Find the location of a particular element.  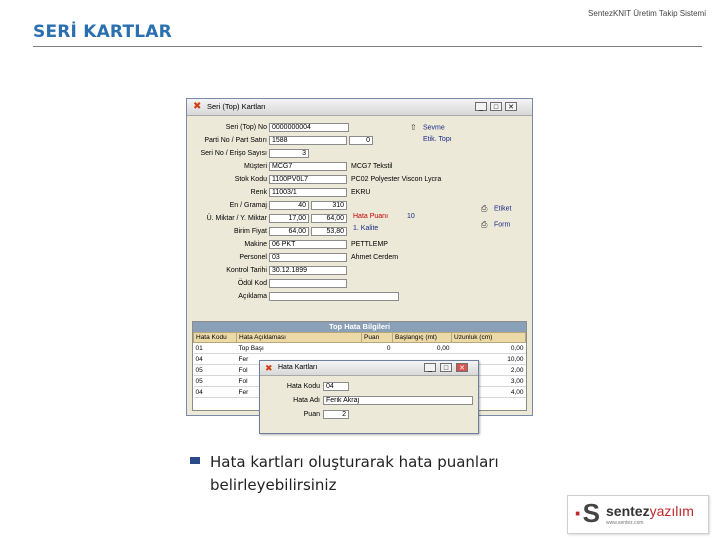

slide-title: SERİ KARTLAR is located at coordinates (102, 32).